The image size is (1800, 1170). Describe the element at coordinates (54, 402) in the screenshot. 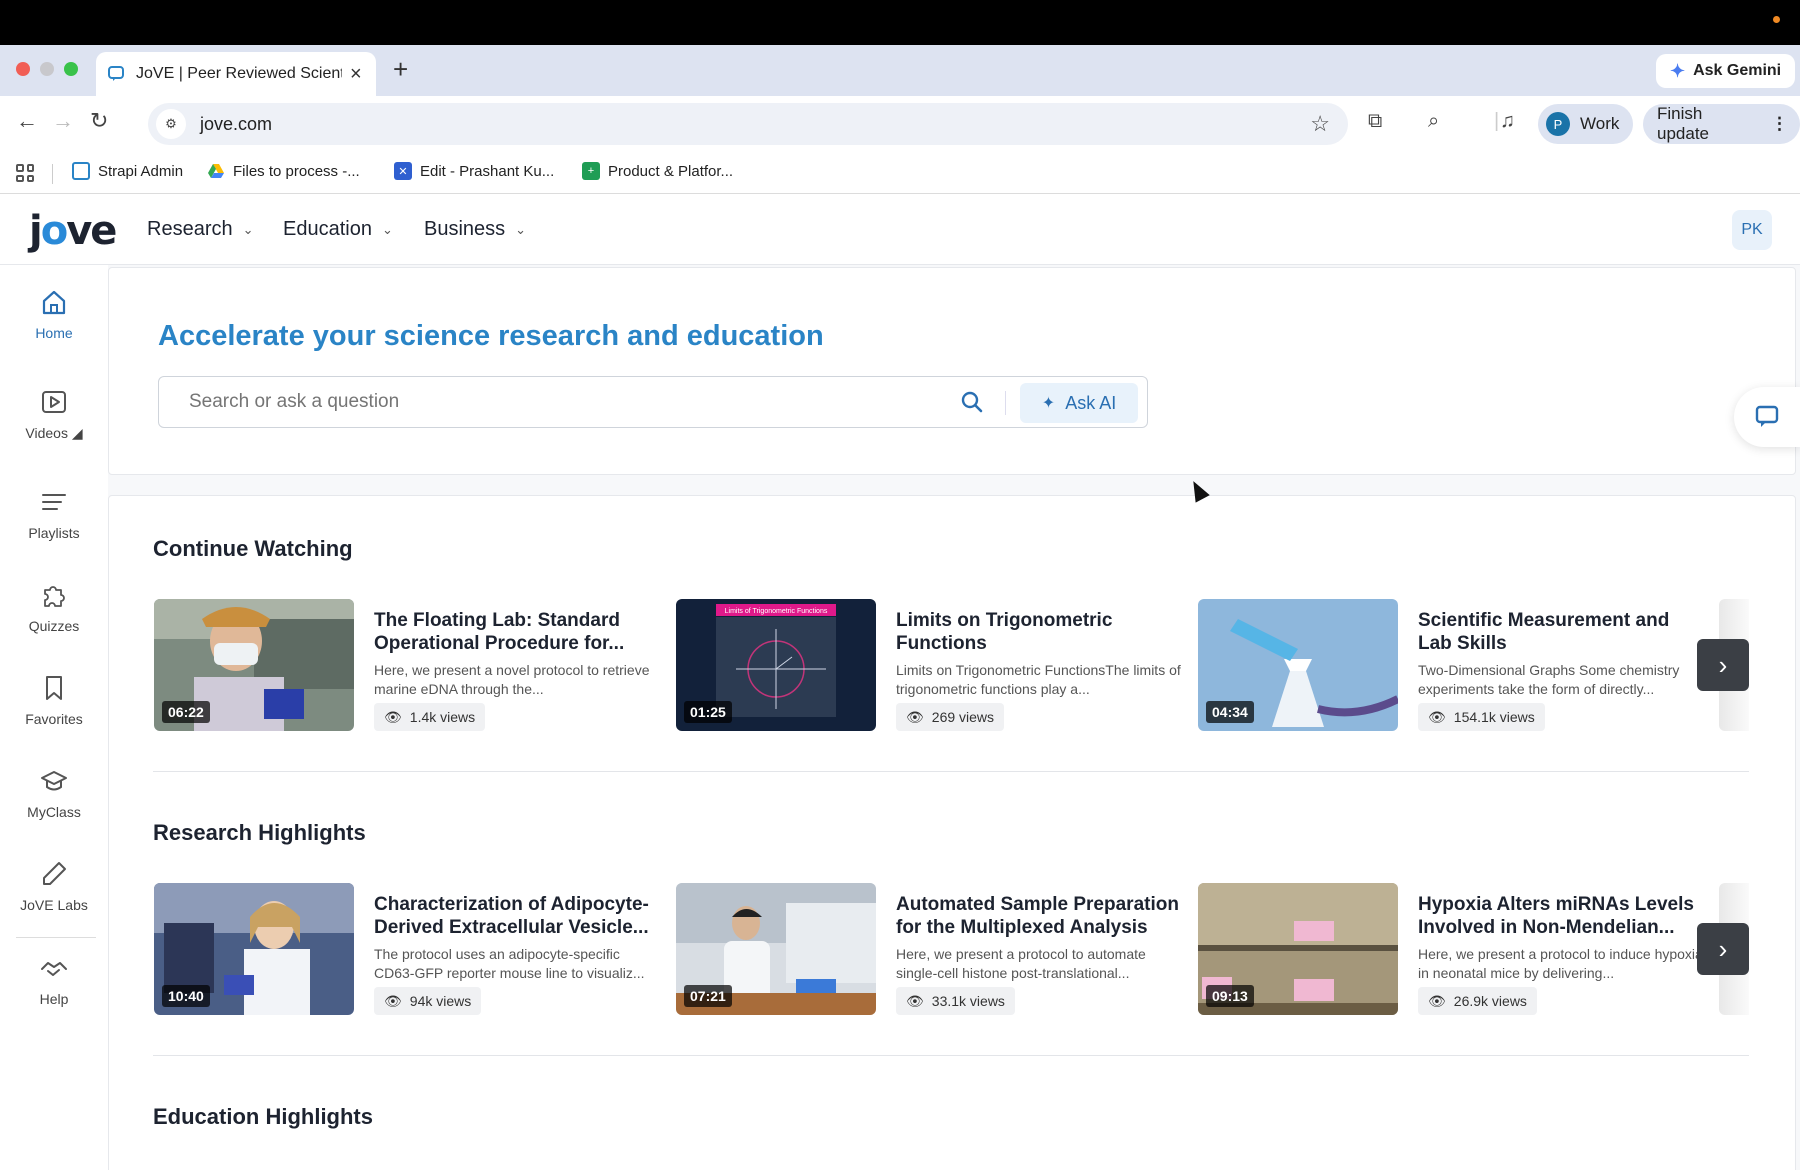

I see `video-icon` at that location.